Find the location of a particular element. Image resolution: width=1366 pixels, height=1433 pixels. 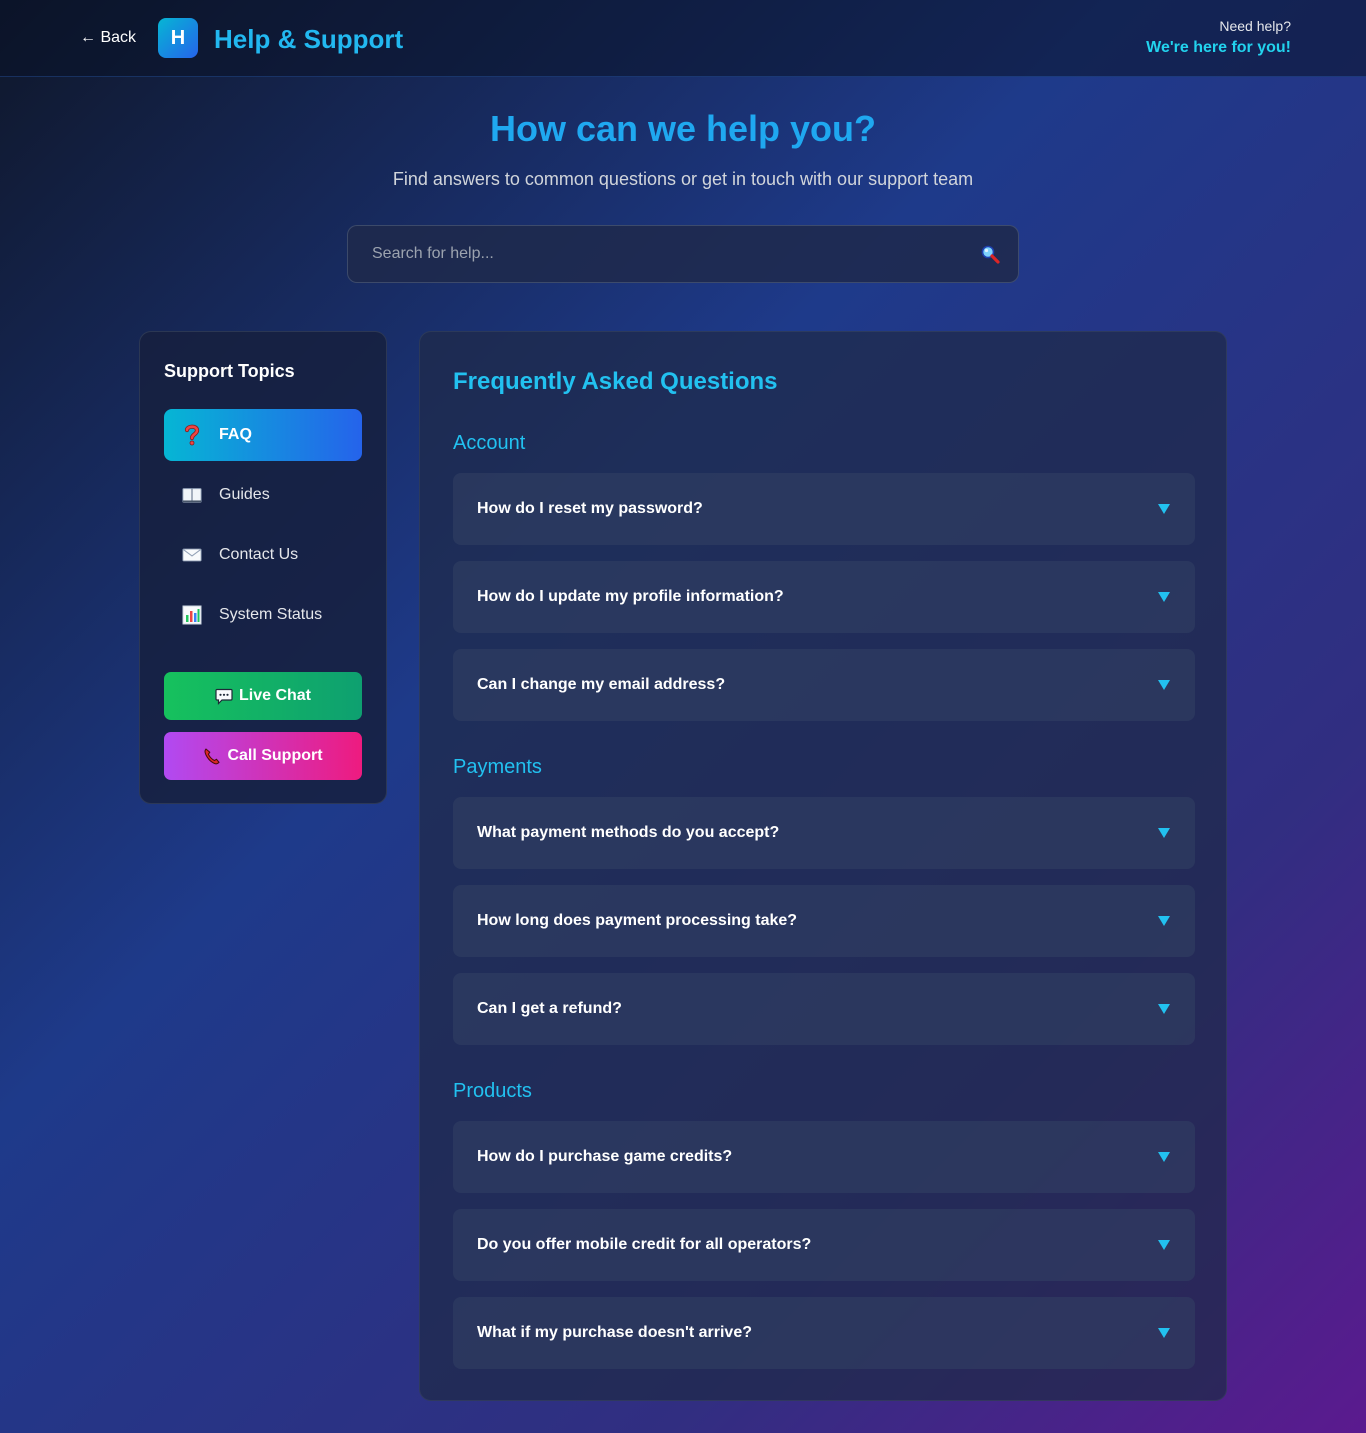

faq-question: What payment methods do you accept? is located at coordinates (628, 832).